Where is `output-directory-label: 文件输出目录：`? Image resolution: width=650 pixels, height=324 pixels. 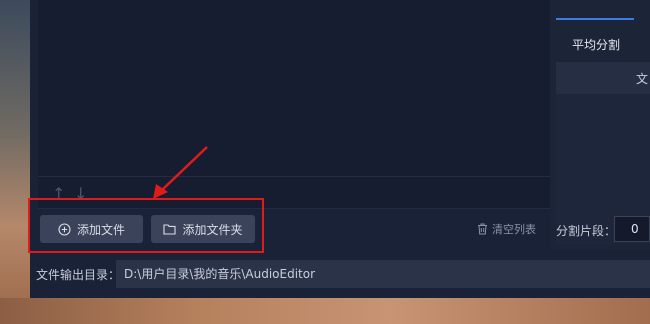 output-directory-label: 文件输出目录： is located at coordinates (78, 275).